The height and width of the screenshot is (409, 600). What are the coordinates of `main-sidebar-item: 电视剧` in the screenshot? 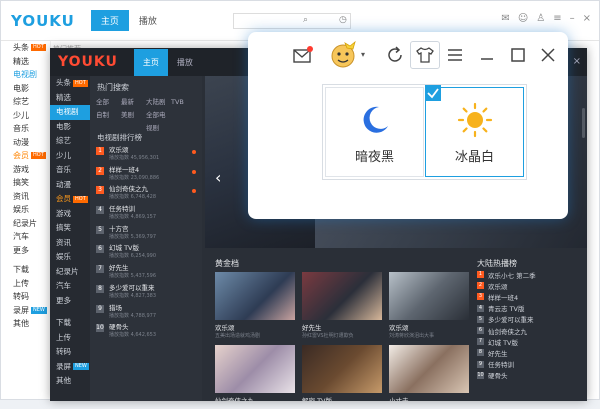 It's located at (70, 112).